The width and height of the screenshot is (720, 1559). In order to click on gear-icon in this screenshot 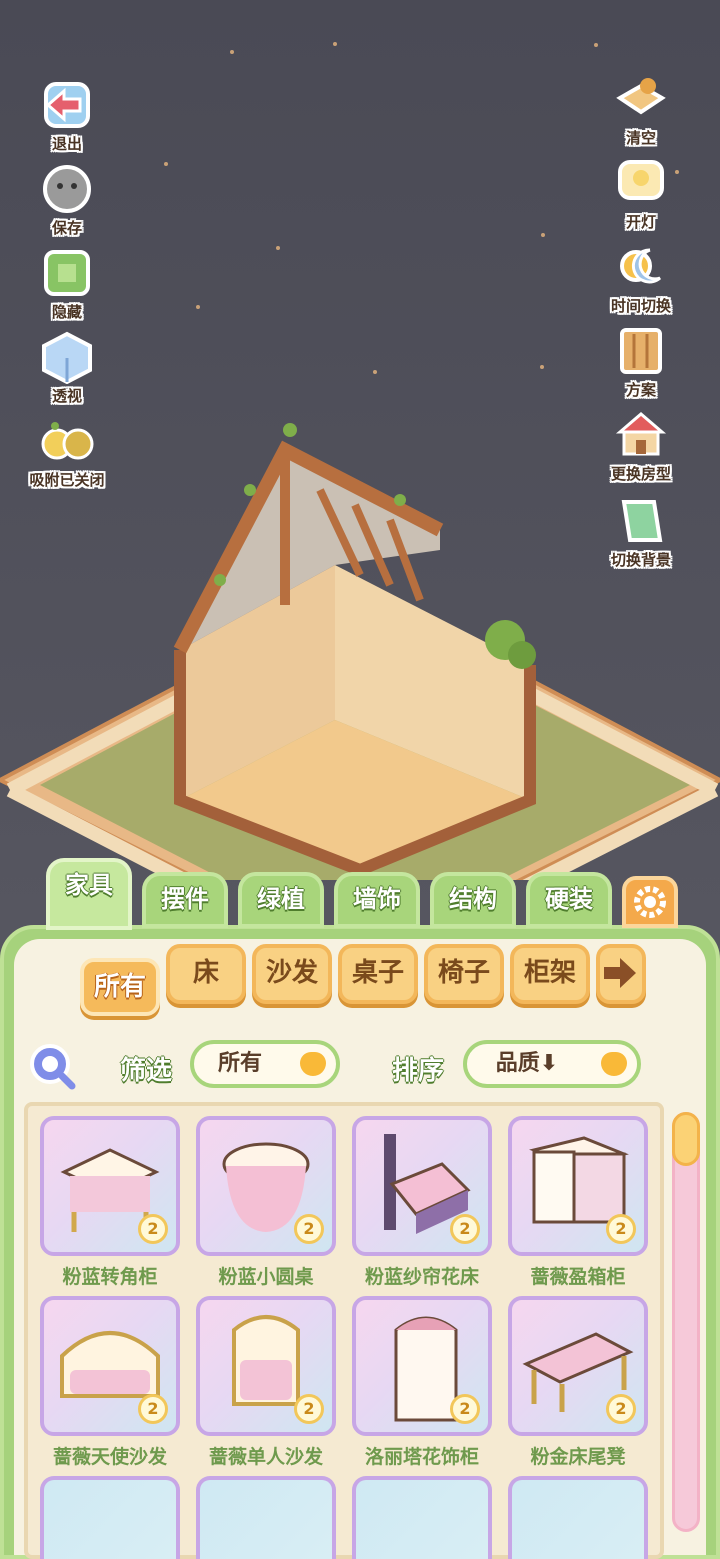, I will do `click(650, 902)`.